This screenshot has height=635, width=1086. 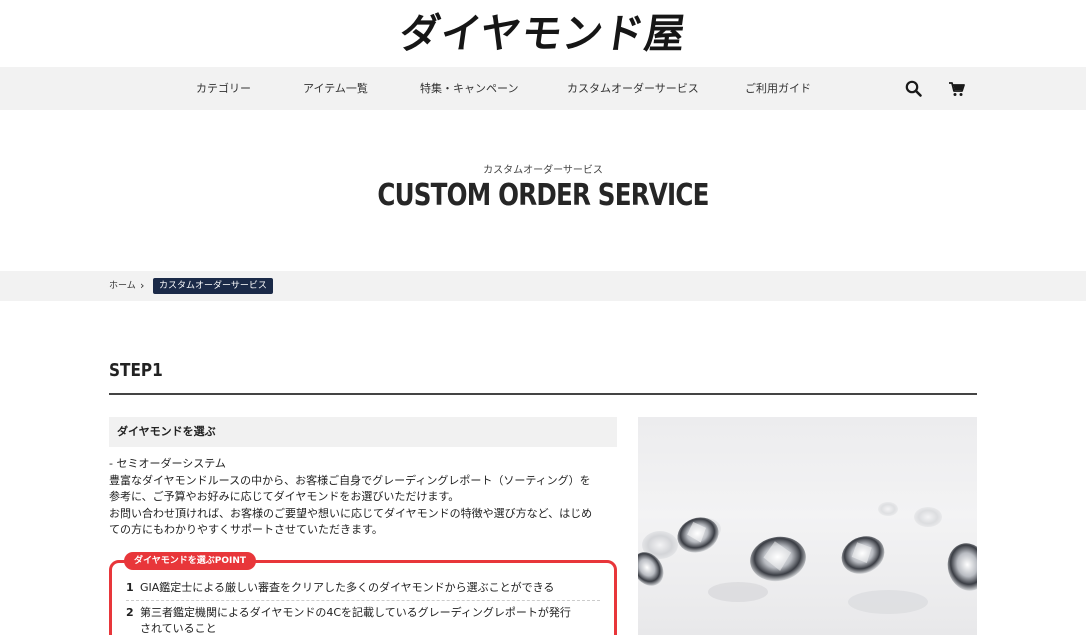 I want to click on chevron-right-icon: ›, so click(x=142, y=285).